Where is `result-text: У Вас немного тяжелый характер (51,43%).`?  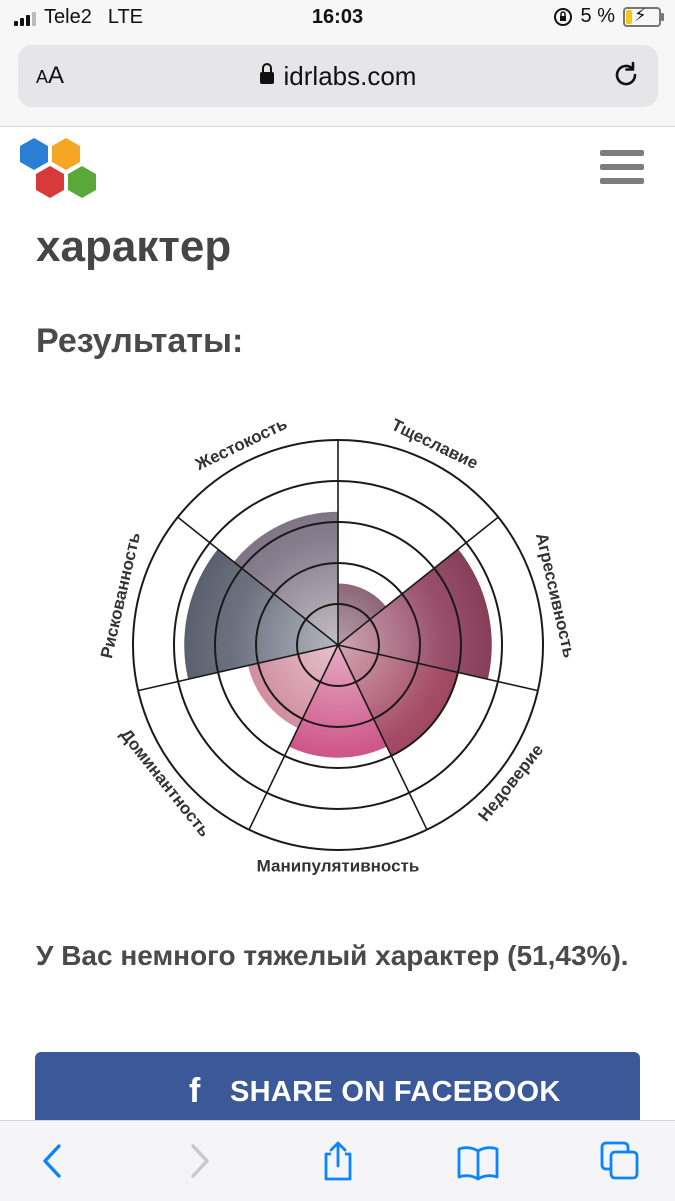
result-text: У Вас немного тяжелый характер (51,43%). is located at coordinates (332, 955).